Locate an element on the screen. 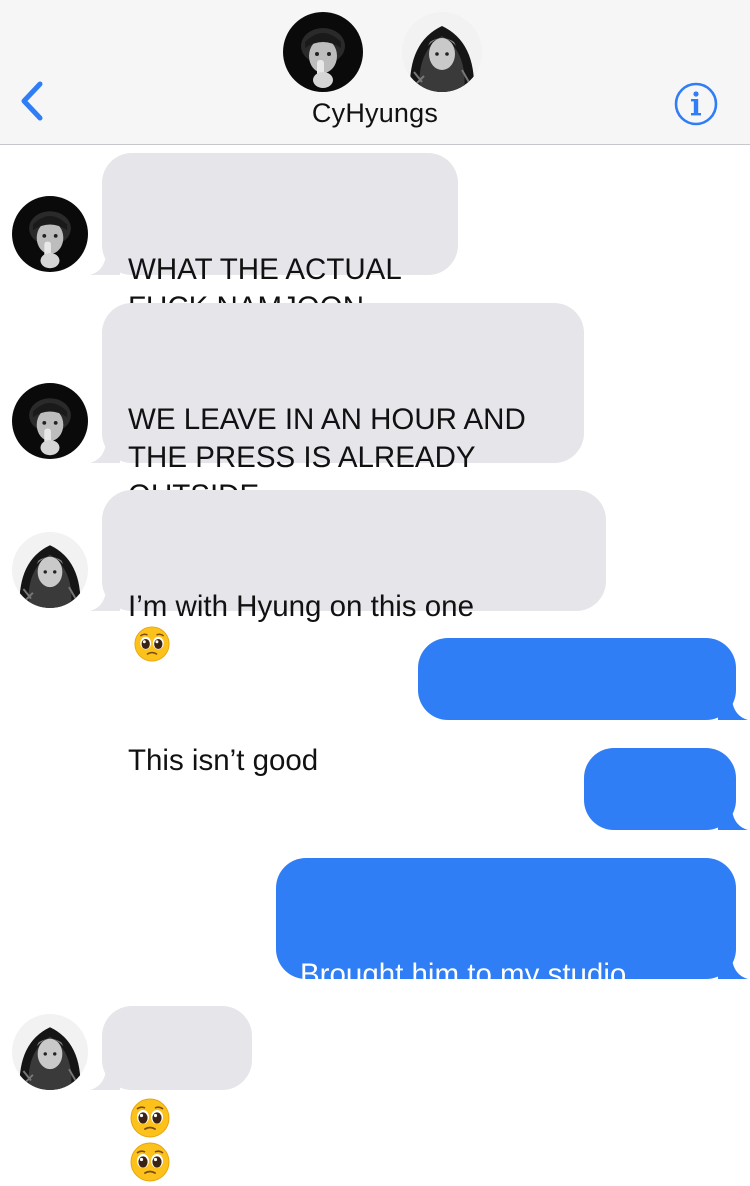 This screenshot has height=1186, width=750. info-circle-icon is located at coordinates (696, 104).